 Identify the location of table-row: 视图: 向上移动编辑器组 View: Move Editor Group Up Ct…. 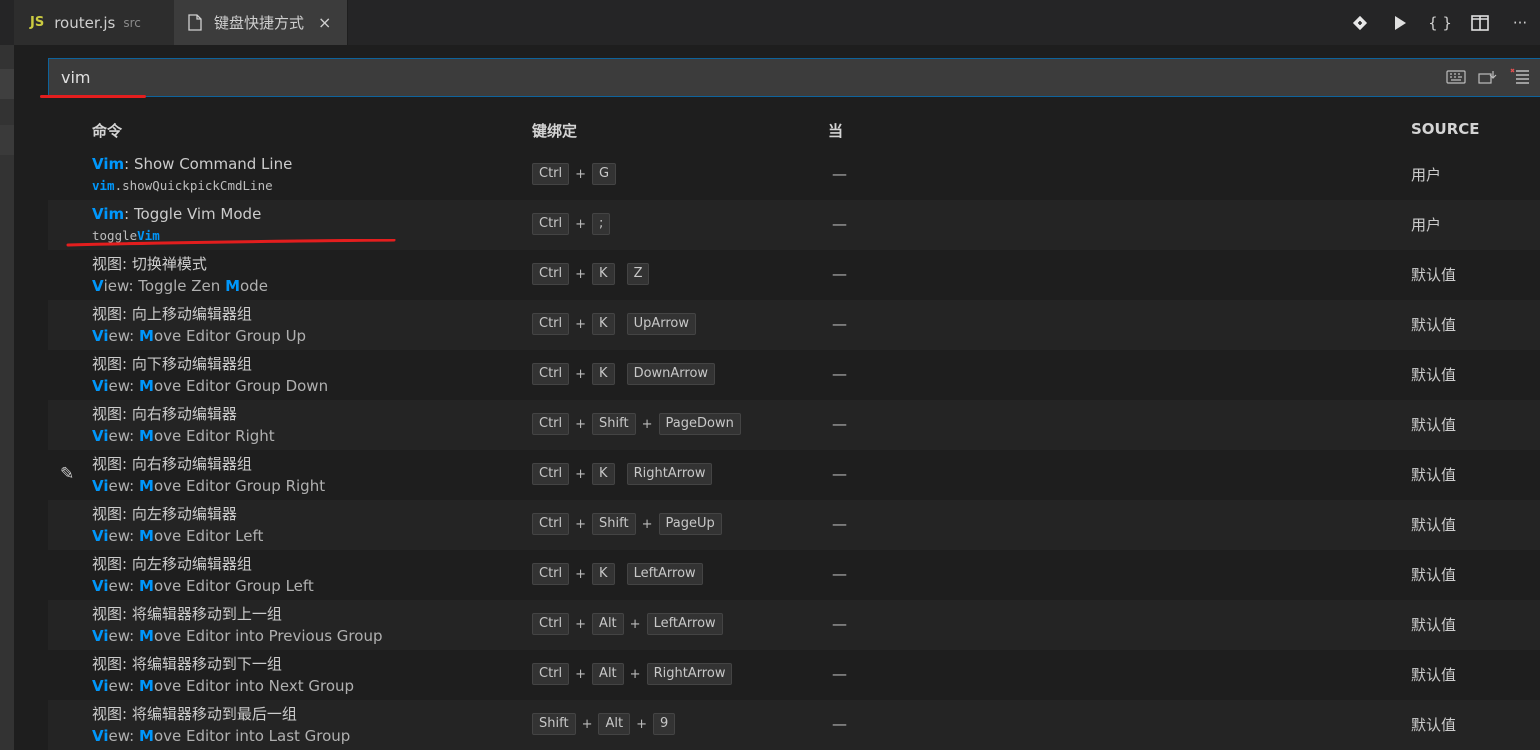
(794, 325).